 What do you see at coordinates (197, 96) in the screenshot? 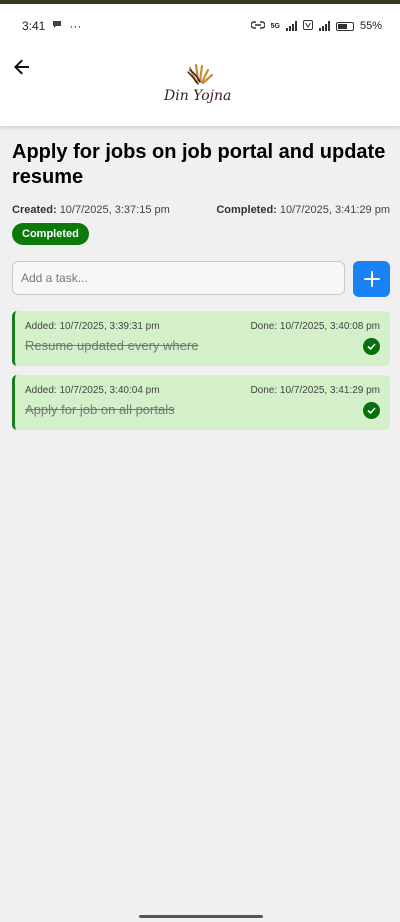
I see `logo-text: Din Yojna` at bounding box center [197, 96].